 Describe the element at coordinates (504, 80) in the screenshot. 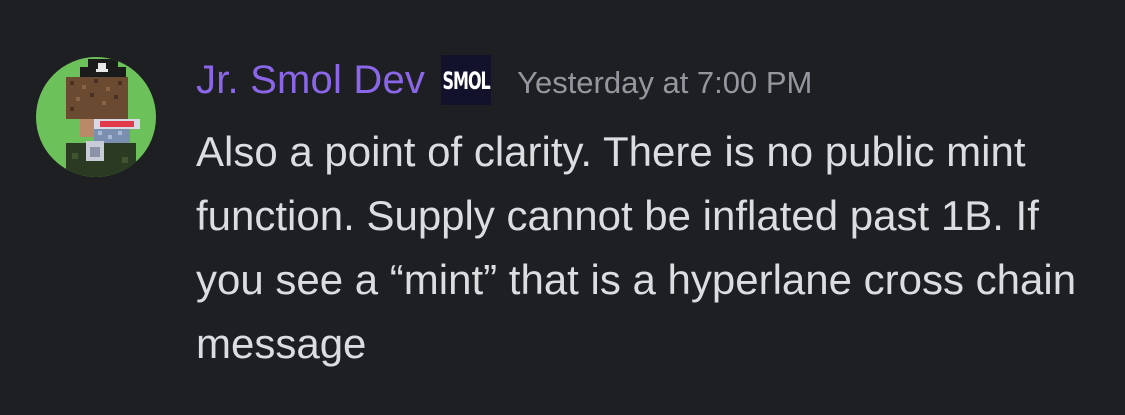

I see `message-header: Jr. Smol Dev SMOL Yesterday at 7:00 PM` at that location.